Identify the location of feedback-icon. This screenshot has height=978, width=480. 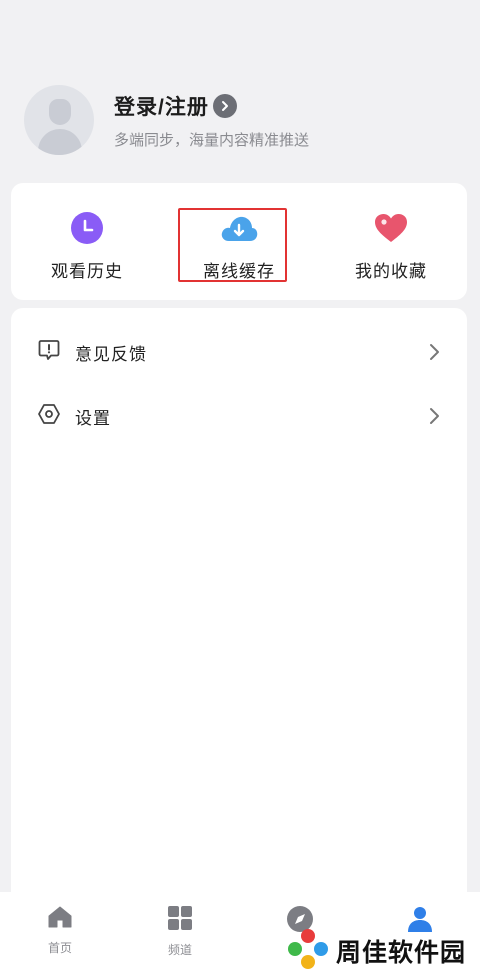
(49, 352).